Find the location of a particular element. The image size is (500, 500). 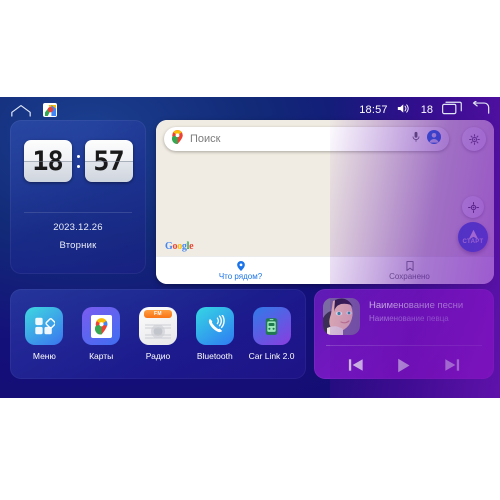

map-nav-saved-label: Сохранено is located at coordinates (409, 276).